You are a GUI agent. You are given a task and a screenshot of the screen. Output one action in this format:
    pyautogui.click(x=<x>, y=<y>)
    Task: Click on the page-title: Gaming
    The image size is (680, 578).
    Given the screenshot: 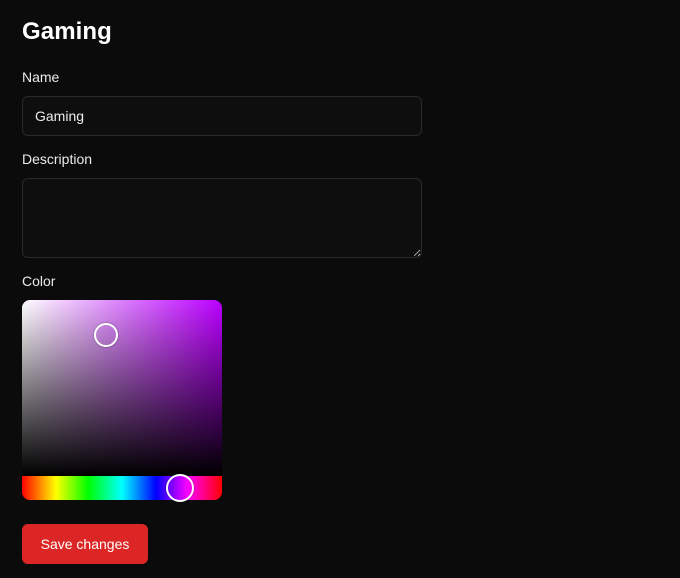 What is the action you would take?
    pyautogui.click(x=67, y=31)
    